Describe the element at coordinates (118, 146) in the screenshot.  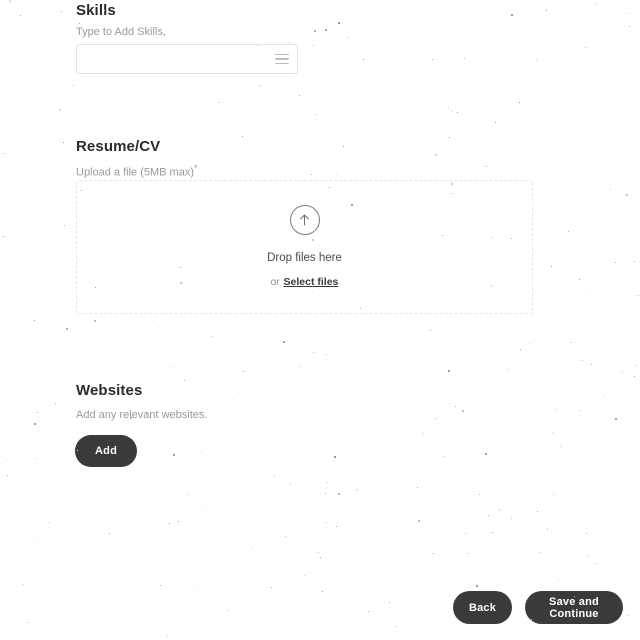
I see `resume-heading: Resume/CV` at that location.